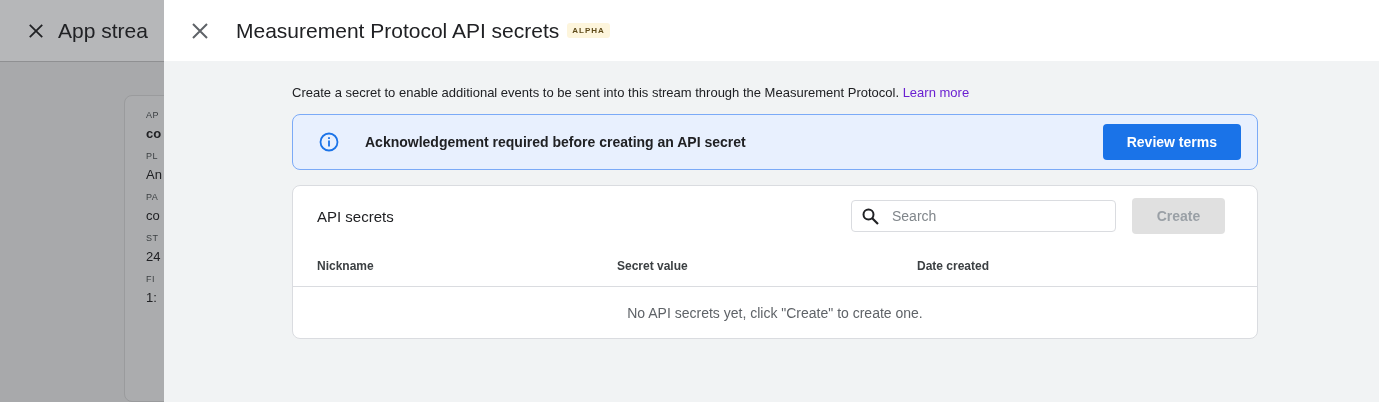 The height and width of the screenshot is (402, 1379). I want to click on card-title: API secrets, so click(356, 216).